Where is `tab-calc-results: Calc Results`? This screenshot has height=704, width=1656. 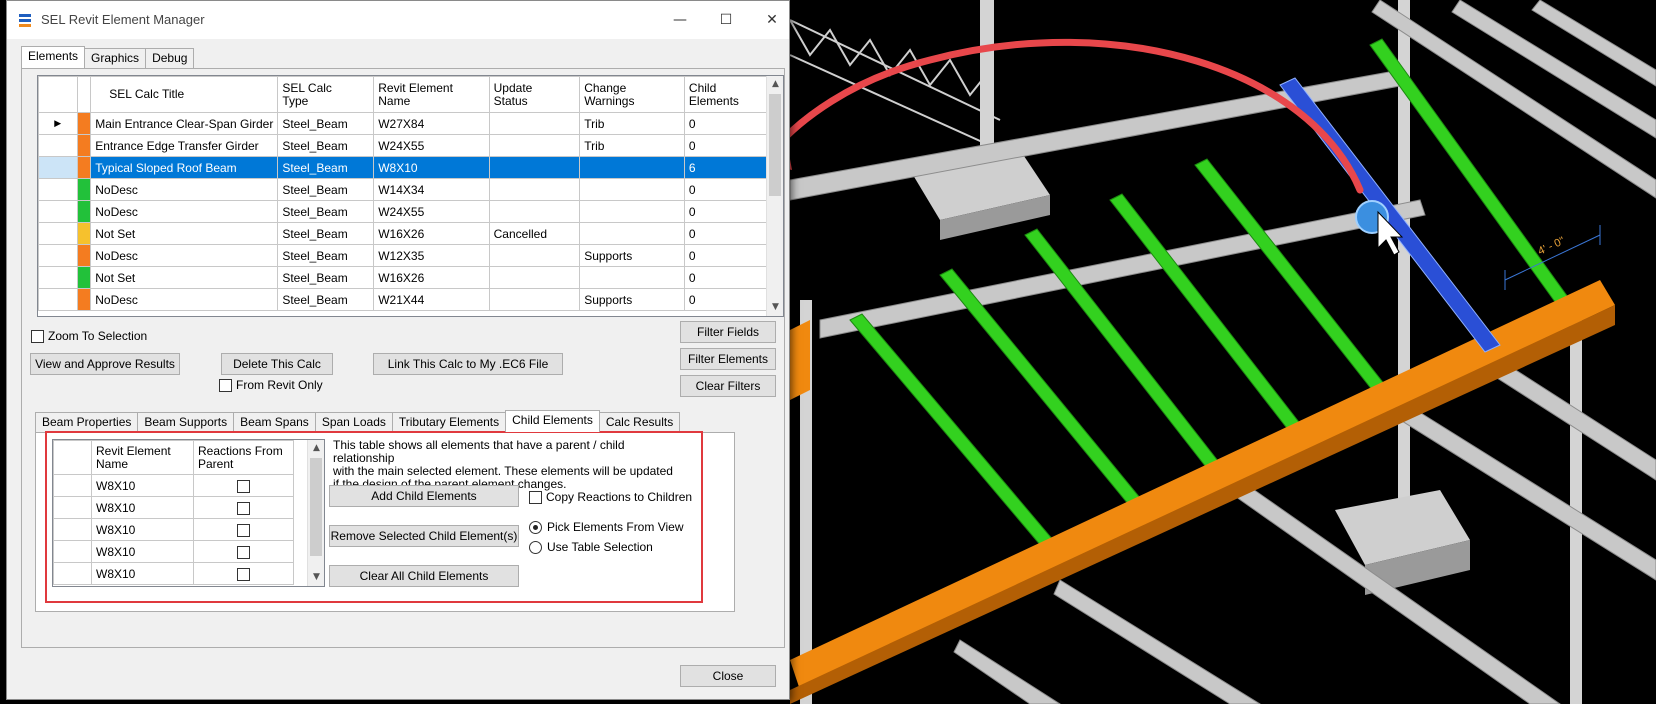
tab-calc-results: Calc Results is located at coordinates (639, 422).